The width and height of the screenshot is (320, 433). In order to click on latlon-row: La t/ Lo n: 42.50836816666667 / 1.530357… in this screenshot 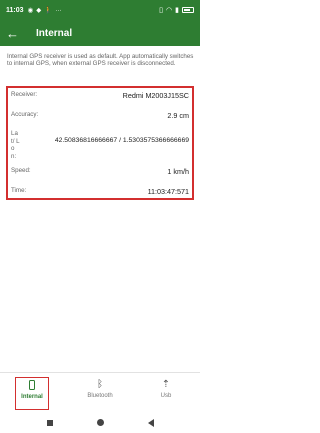, I will do `click(100, 145)`.